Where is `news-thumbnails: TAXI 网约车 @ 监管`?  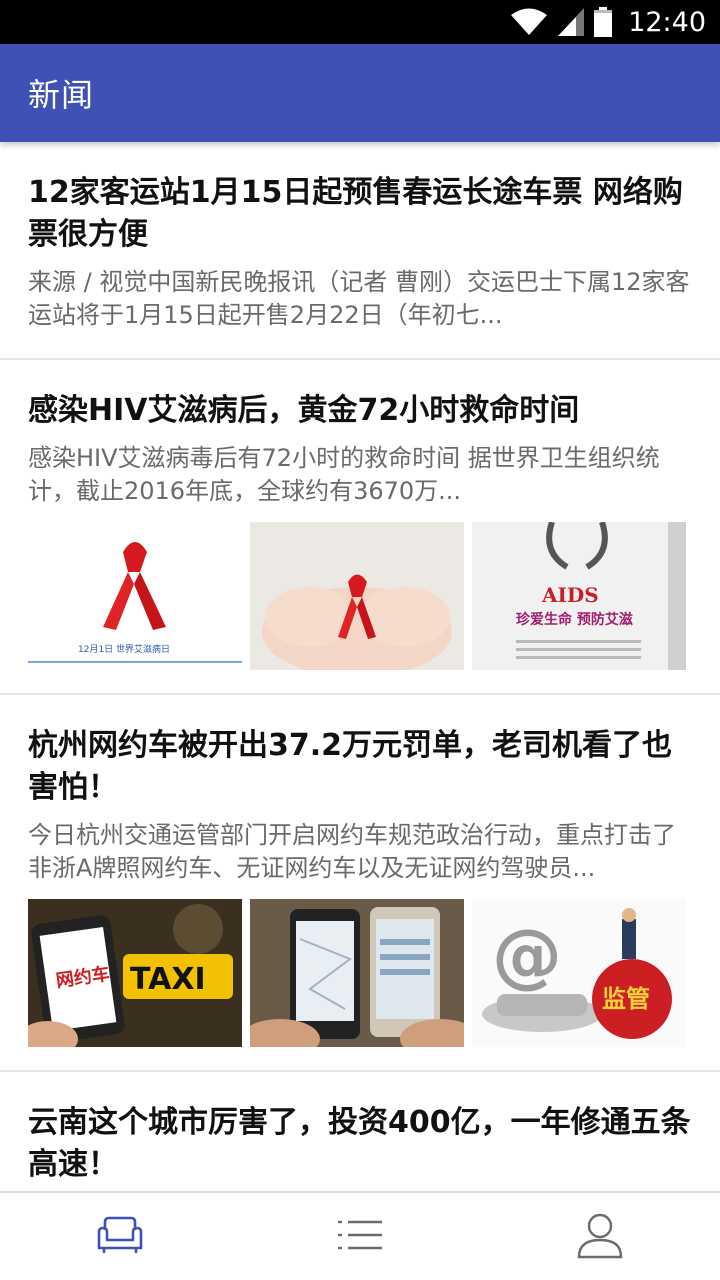
news-thumbnails: TAXI 网约车 @ 监管 is located at coordinates (360, 973).